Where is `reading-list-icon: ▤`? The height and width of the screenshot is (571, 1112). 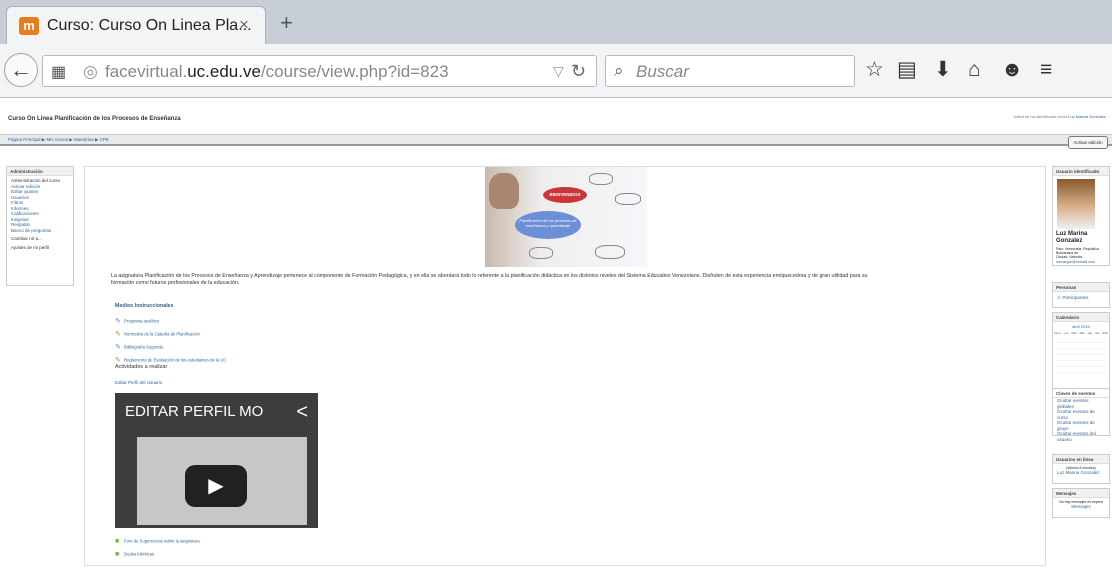 reading-list-icon: ▤ is located at coordinates (907, 70).